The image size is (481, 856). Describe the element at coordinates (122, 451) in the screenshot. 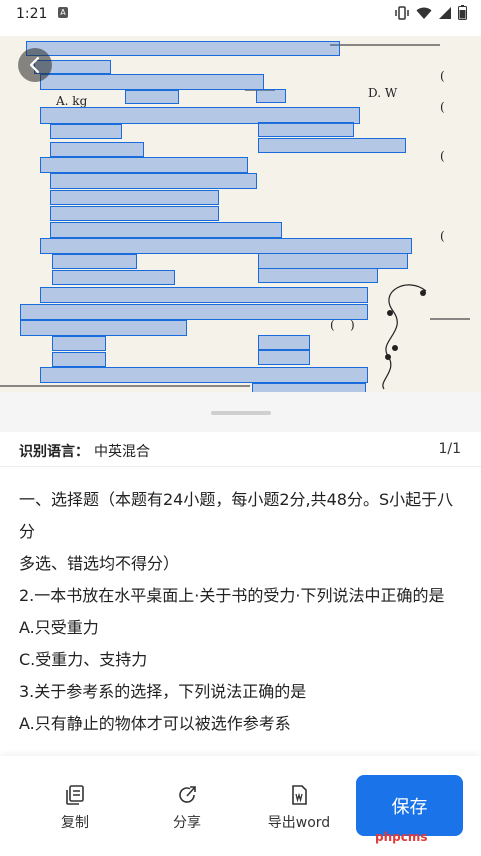

I see `language-value: 中英混合` at that location.